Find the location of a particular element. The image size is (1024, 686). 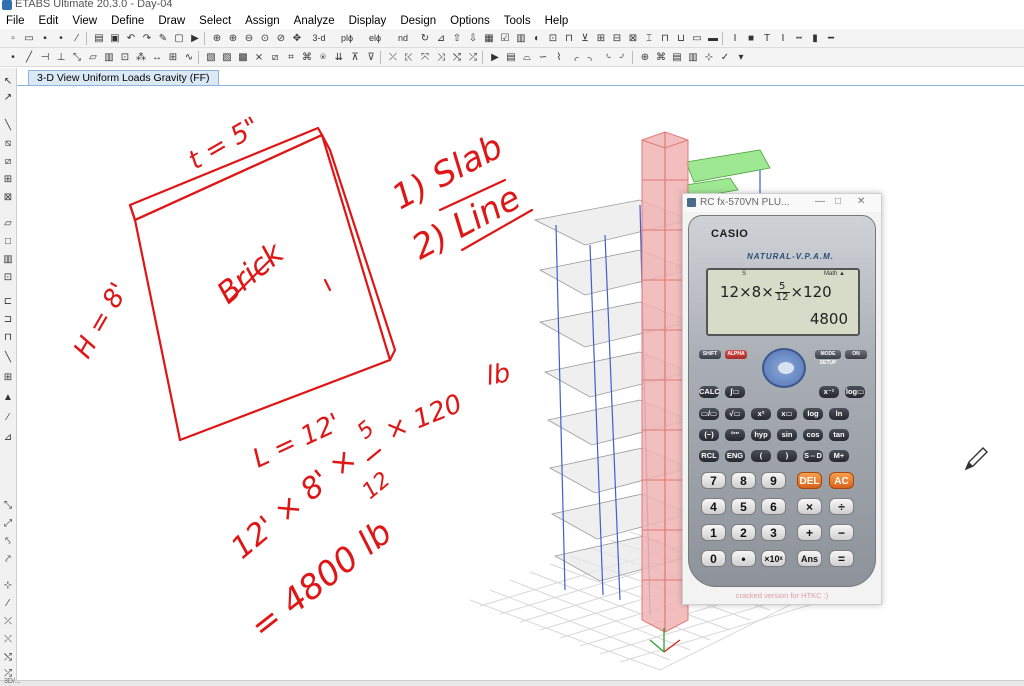

calculator-app-icon is located at coordinates (691, 202).